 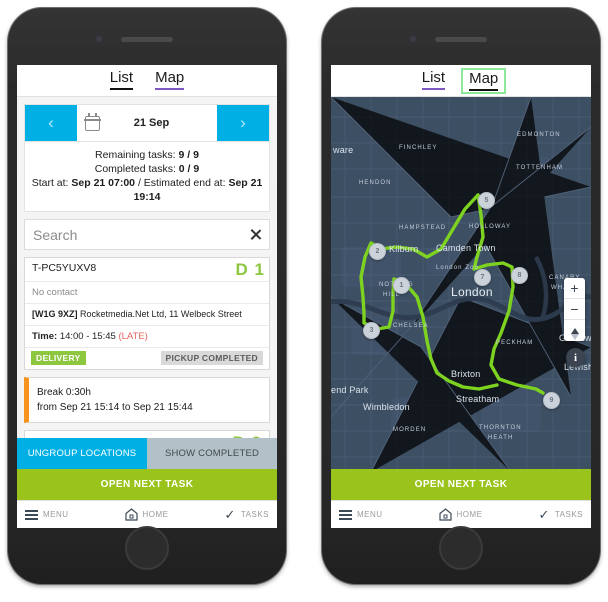 What do you see at coordinates (189, 169) in the screenshot?
I see `completed-tasks-value: 0 / 9` at bounding box center [189, 169].